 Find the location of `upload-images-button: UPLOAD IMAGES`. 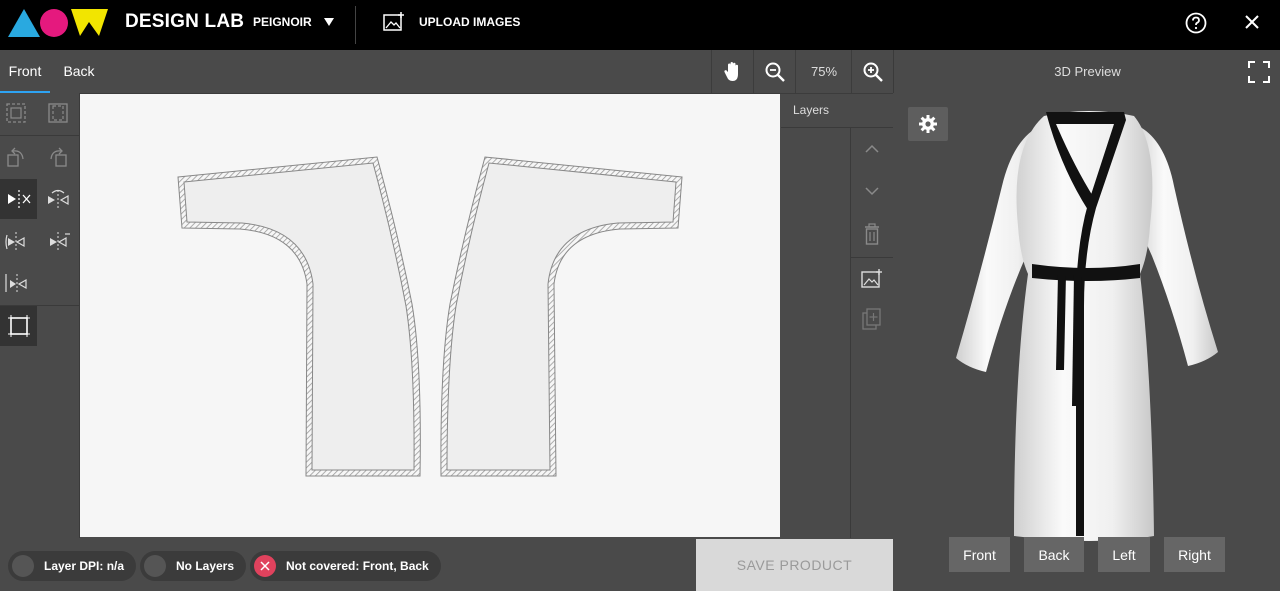

upload-images-button: UPLOAD IMAGES is located at coordinates (451, 22).